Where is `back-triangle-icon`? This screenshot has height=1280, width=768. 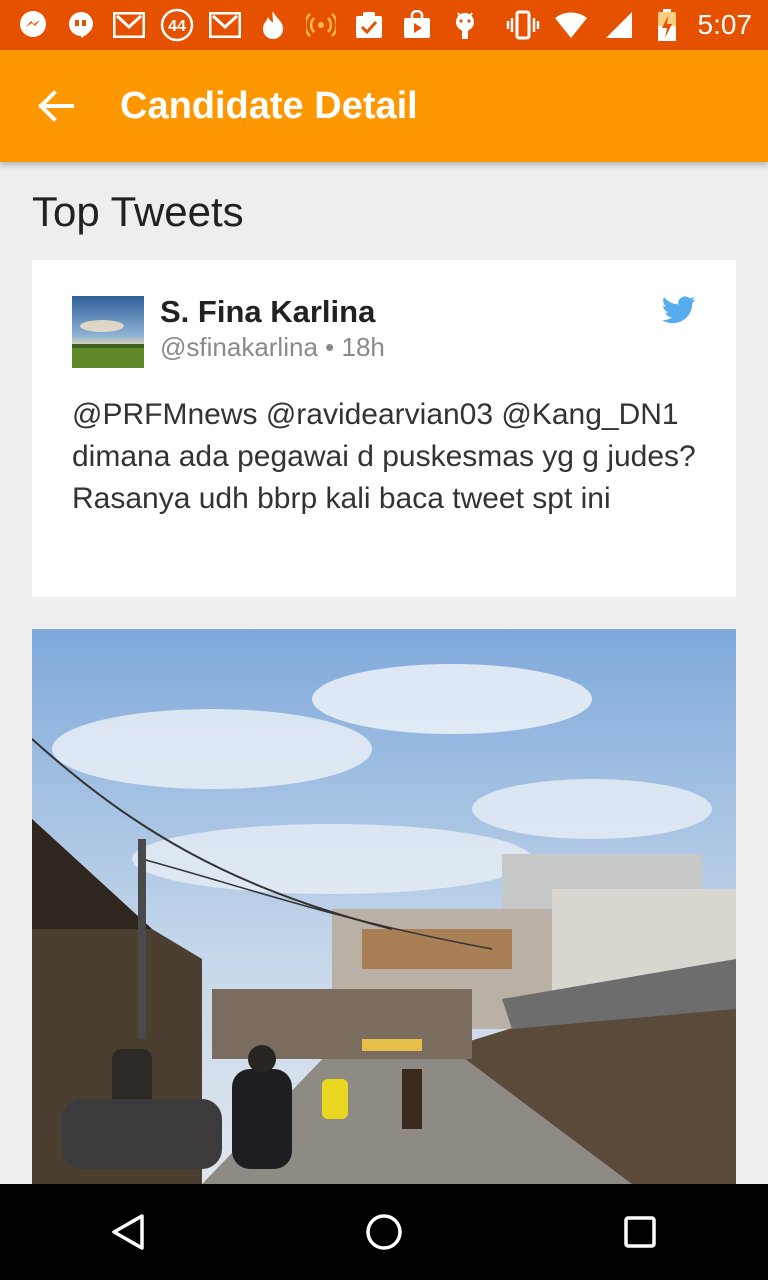
back-triangle-icon is located at coordinates (128, 1232).